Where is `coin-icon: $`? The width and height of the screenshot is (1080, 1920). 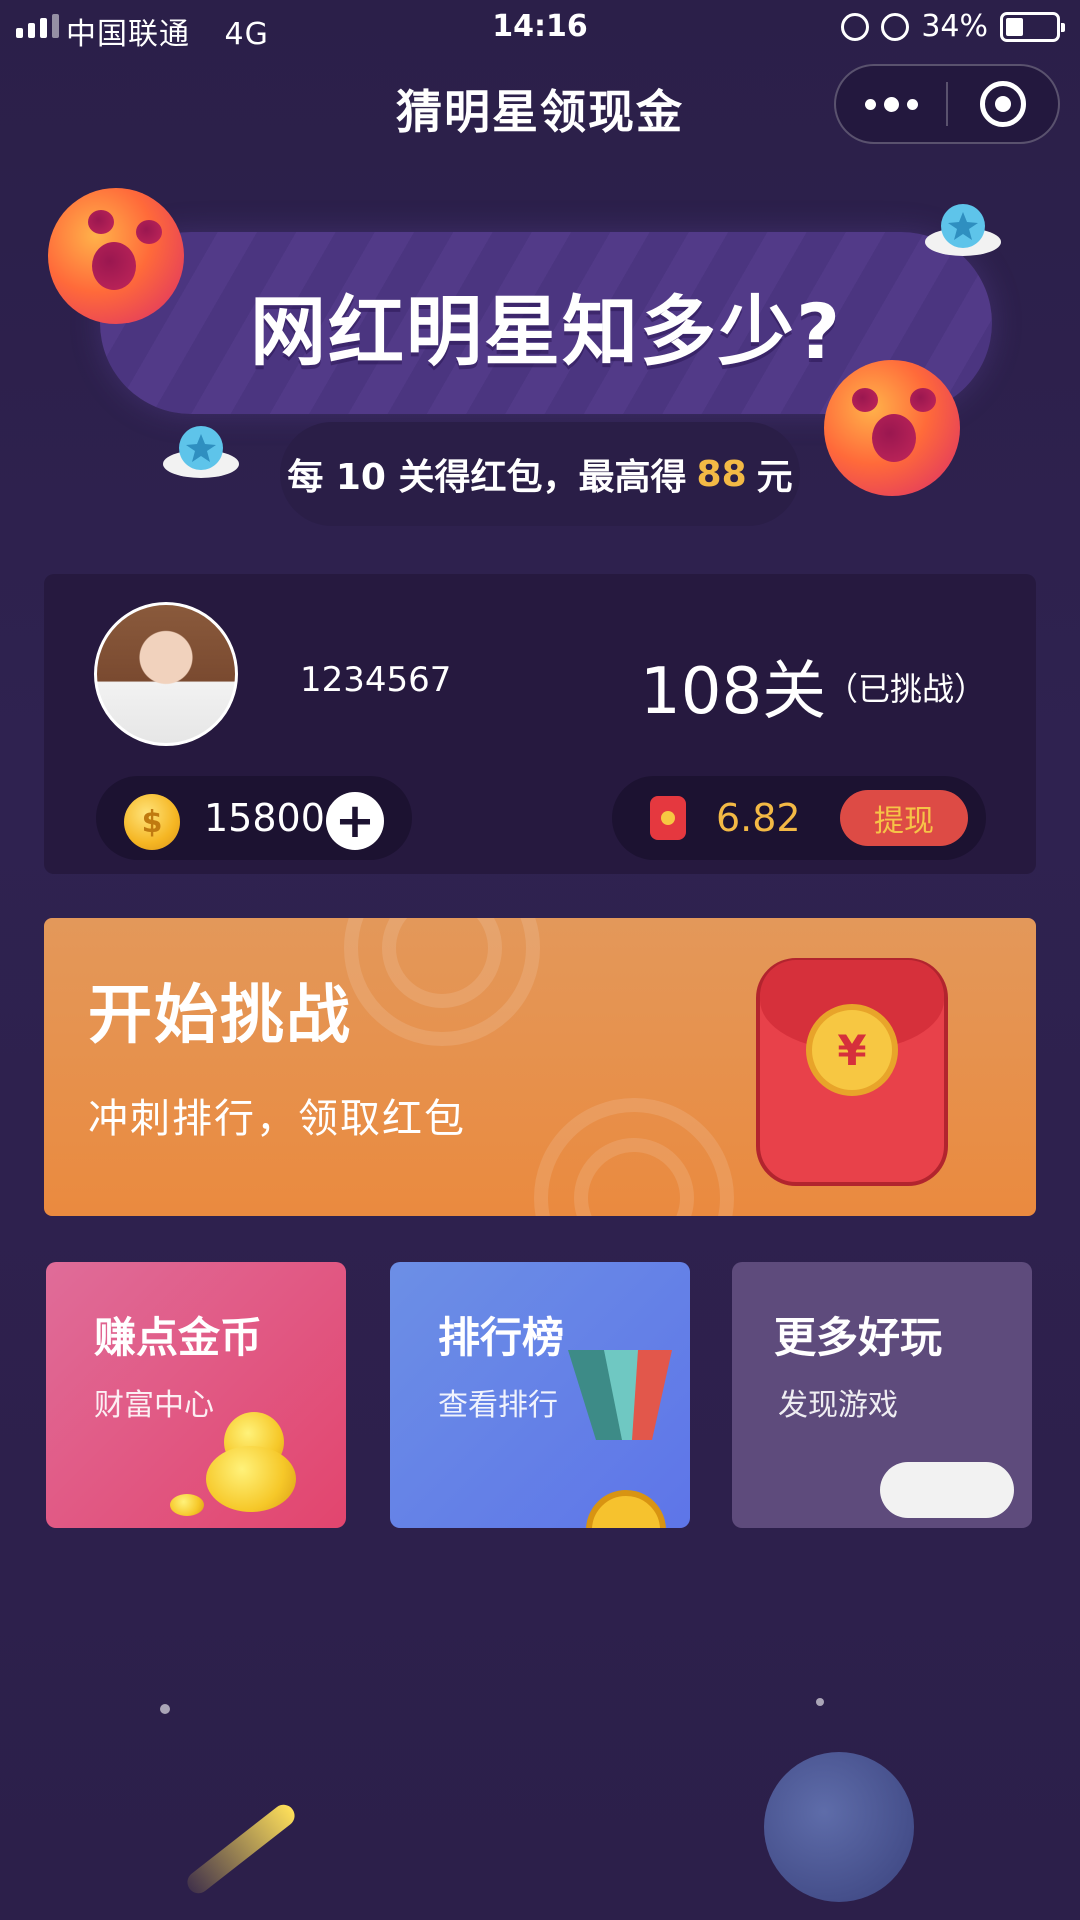 coin-icon: $ is located at coordinates (152, 822).